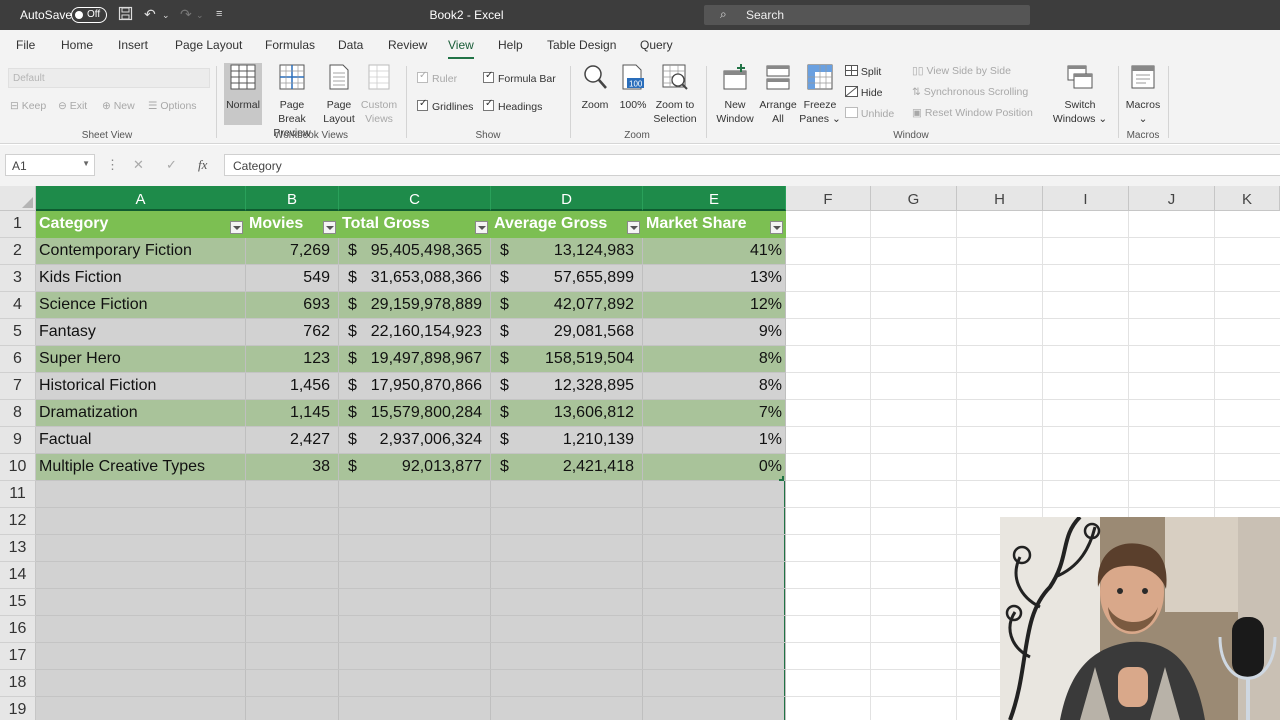  Describe the element at coordinates (1086, 198) in the screenshot. I see `column-header-i: I` at that location.